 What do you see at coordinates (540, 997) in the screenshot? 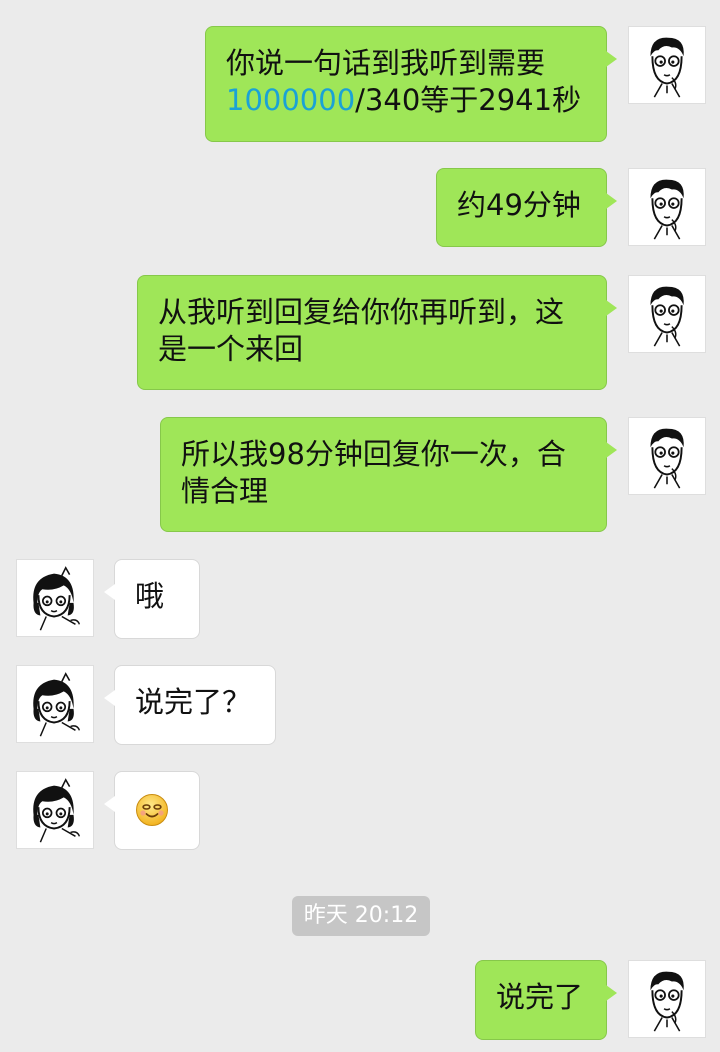
I see `message-text: 说完了` at bounding box center [540, 997].